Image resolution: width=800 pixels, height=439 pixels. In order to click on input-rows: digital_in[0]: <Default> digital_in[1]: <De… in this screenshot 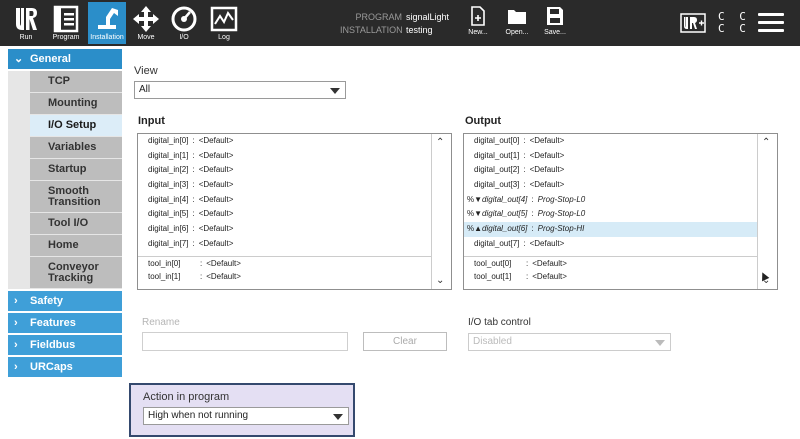, I will do `click(294, 209)`.